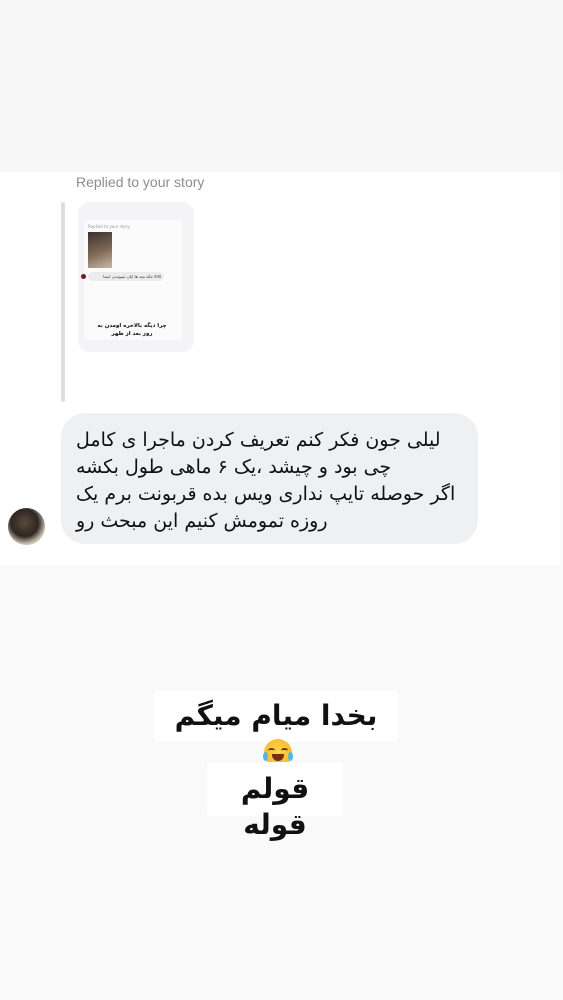 The height and width of the screenshot is (1000, 563). I want to click on thumbnail-reply-text: اااااا حکه بچه ها ایان نمیومدن اینجا, so click(126, 276).